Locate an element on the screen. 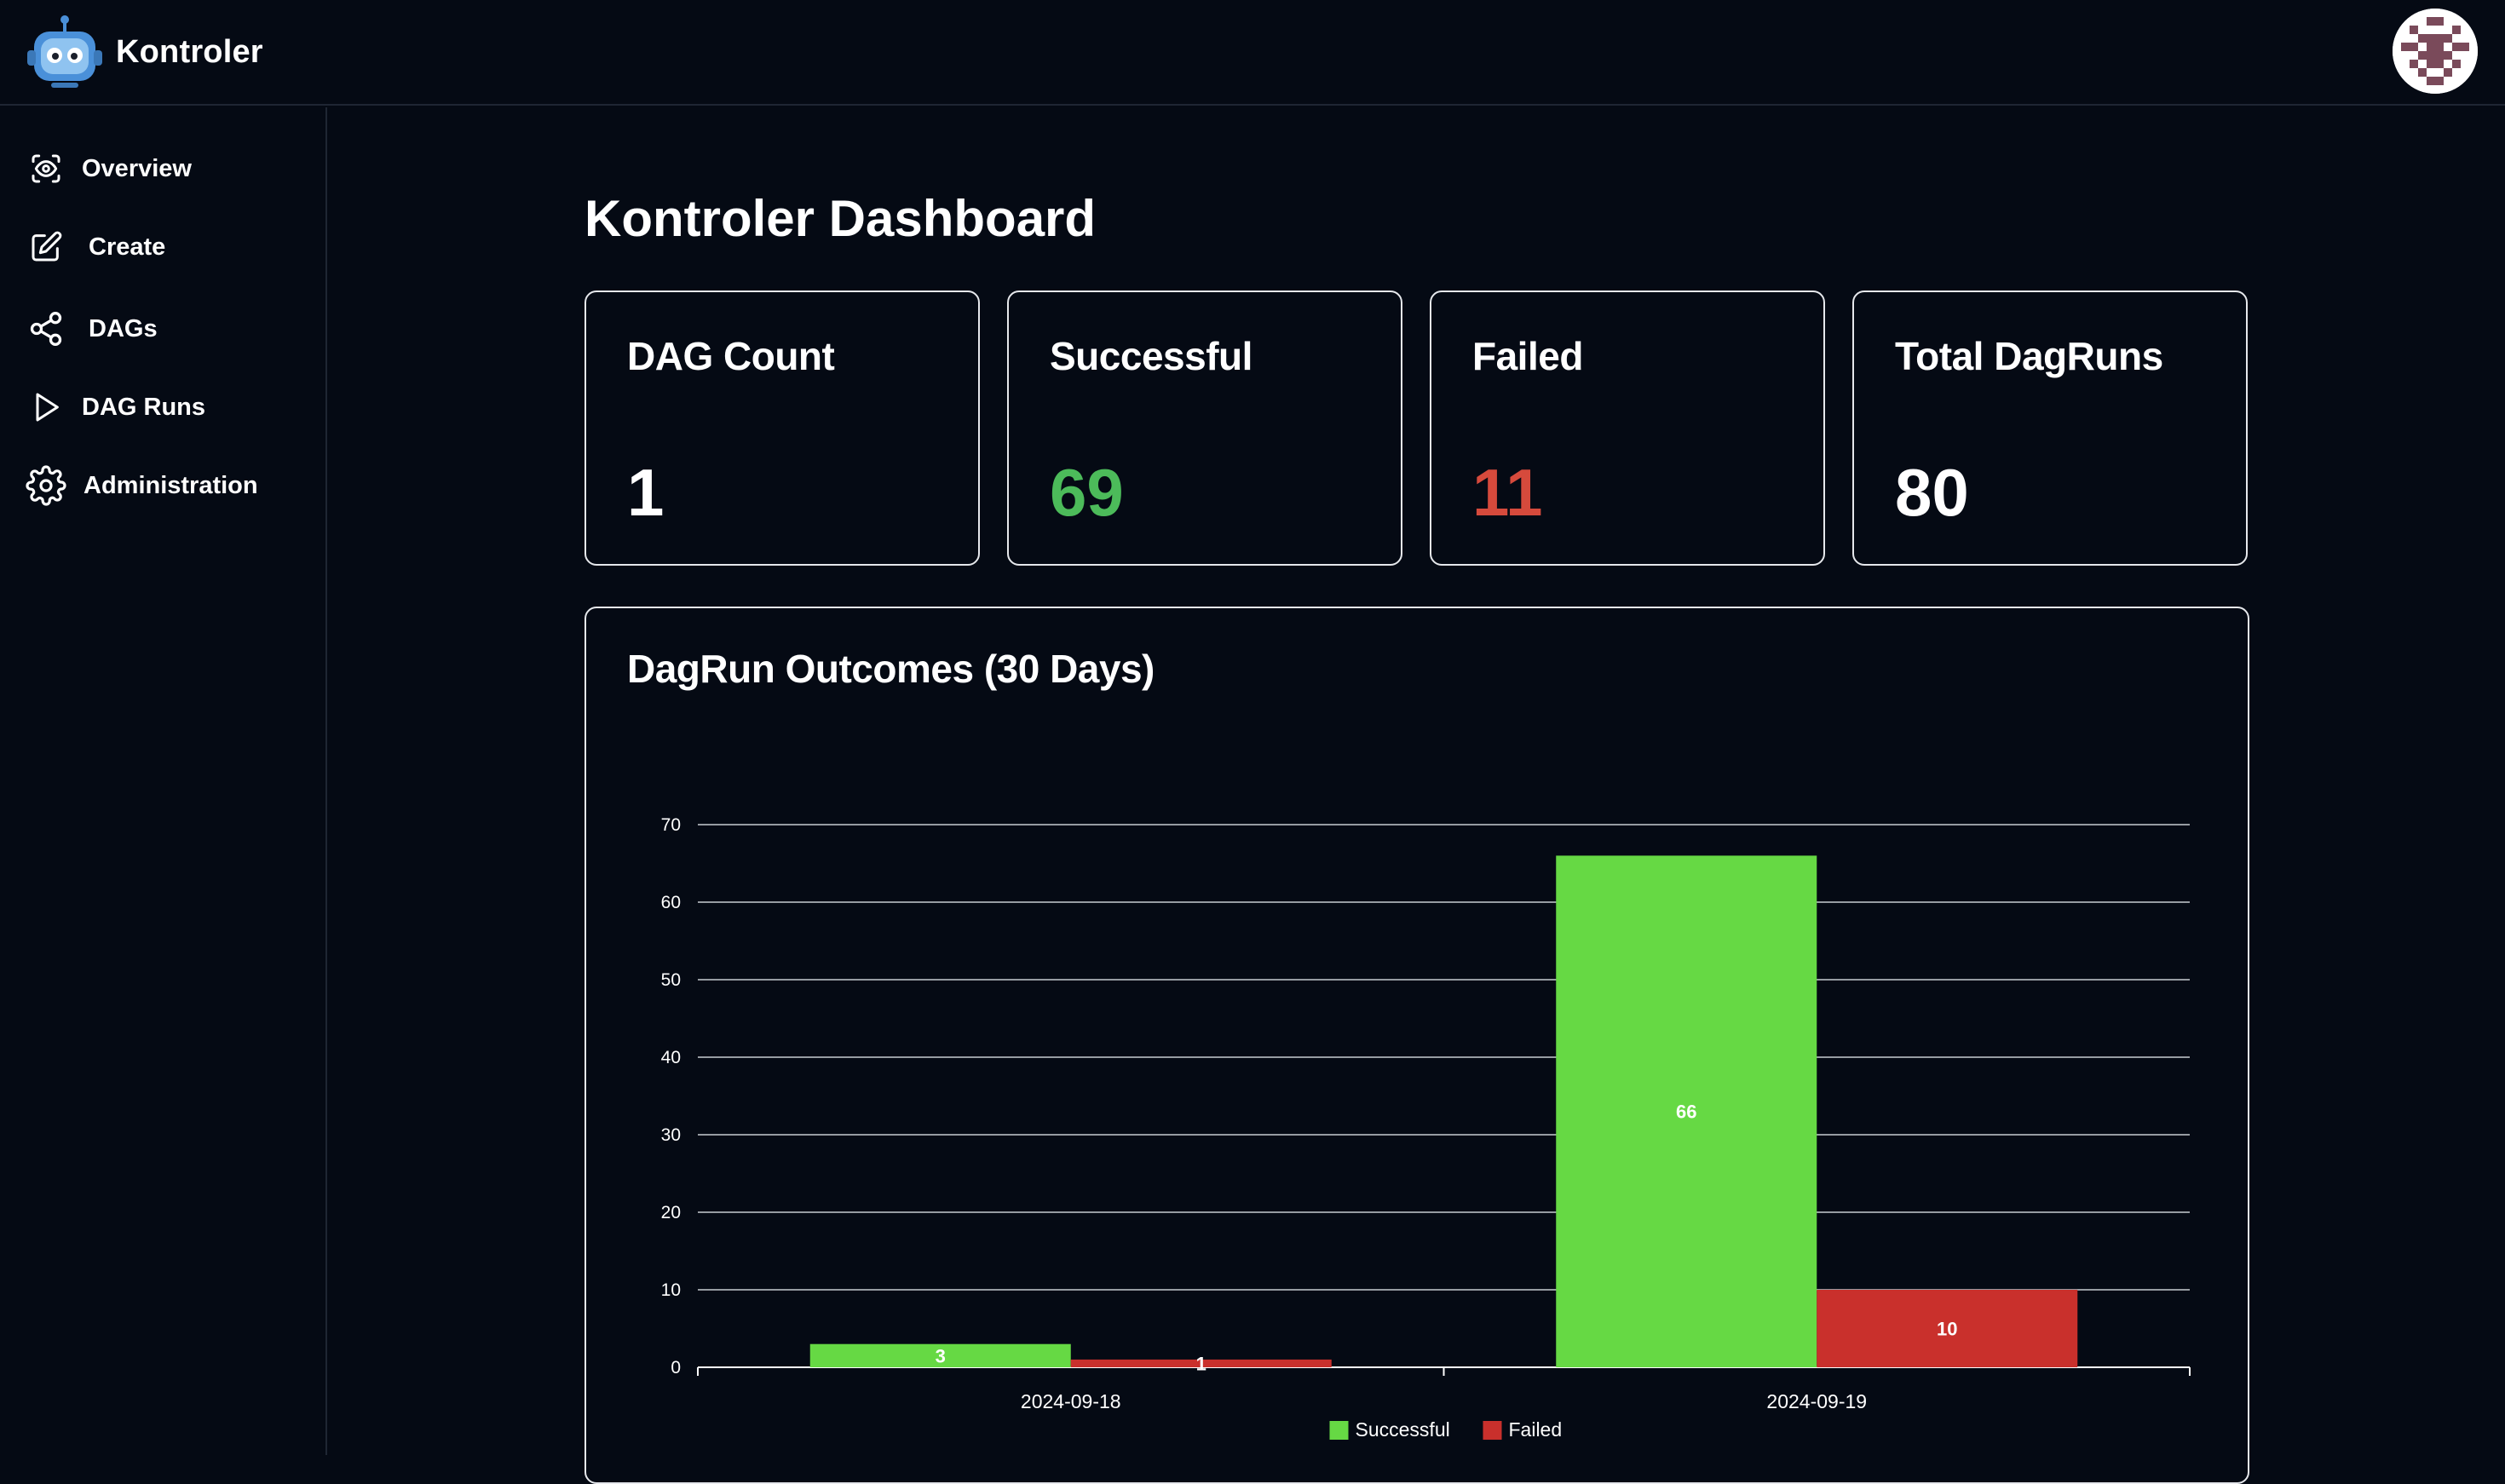 The height and width of the screenshot is (1484, 2505). sidebar-item-label: Administration is located at coordinates (171, 485).